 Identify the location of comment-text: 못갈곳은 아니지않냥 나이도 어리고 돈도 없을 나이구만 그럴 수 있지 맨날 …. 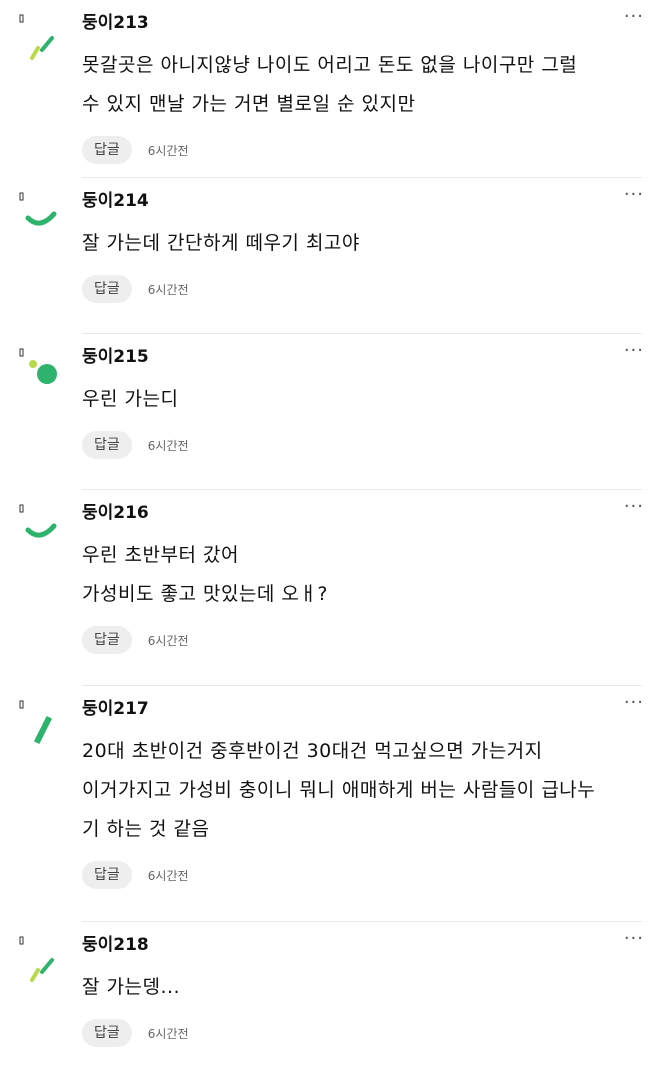
(330, 84).